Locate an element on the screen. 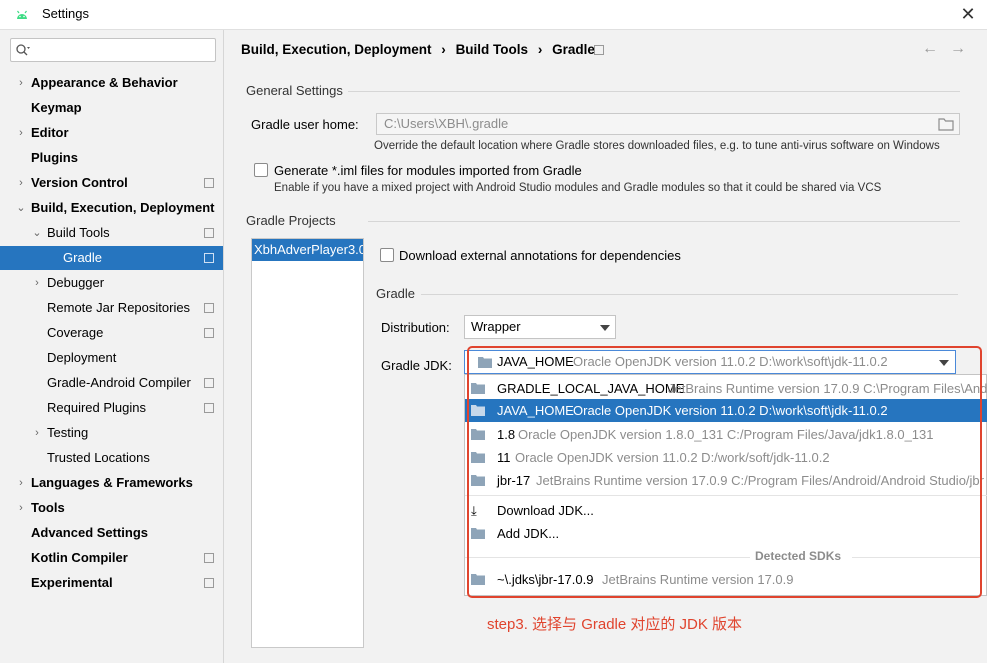 Image resolution: width=987 pixels, height=663 pixels. sidebar-item-required-plugins: Required Plugins is located at coordinates (111, 408).